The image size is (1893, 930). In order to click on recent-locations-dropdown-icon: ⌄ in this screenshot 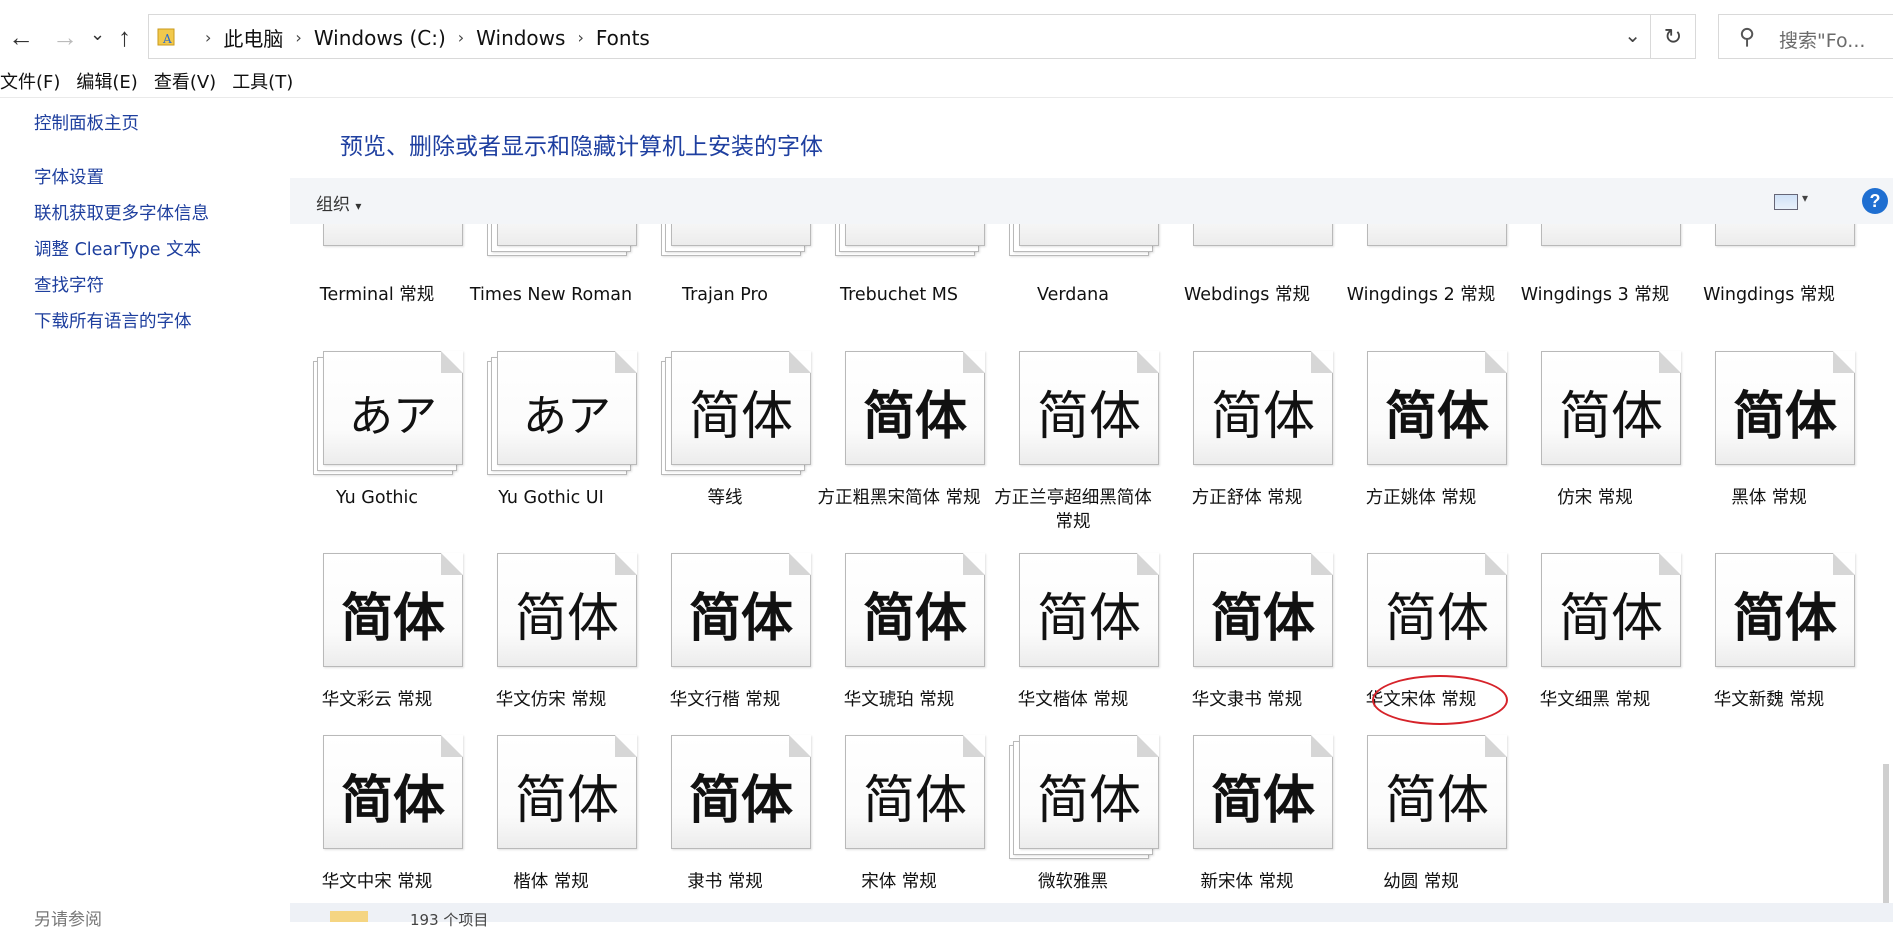, I will do `click(97, 34)`.